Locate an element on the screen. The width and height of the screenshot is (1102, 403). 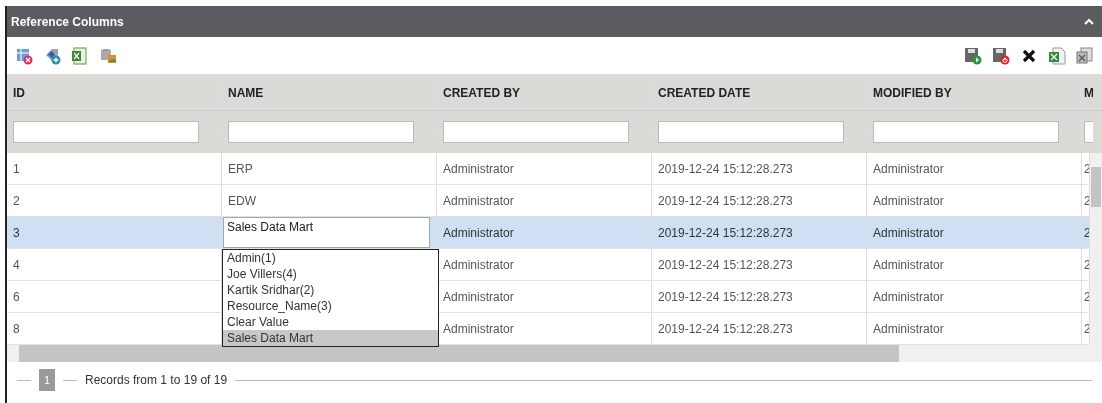
dropdown-option: Sales Data Mart is located at coordinates (330, 338).